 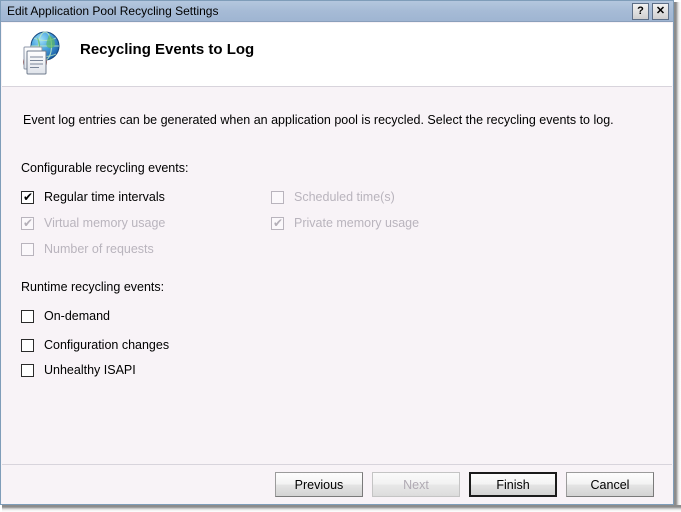 I want to click on checkbox-on-demand: On-demand, so click(x=65, y=316).